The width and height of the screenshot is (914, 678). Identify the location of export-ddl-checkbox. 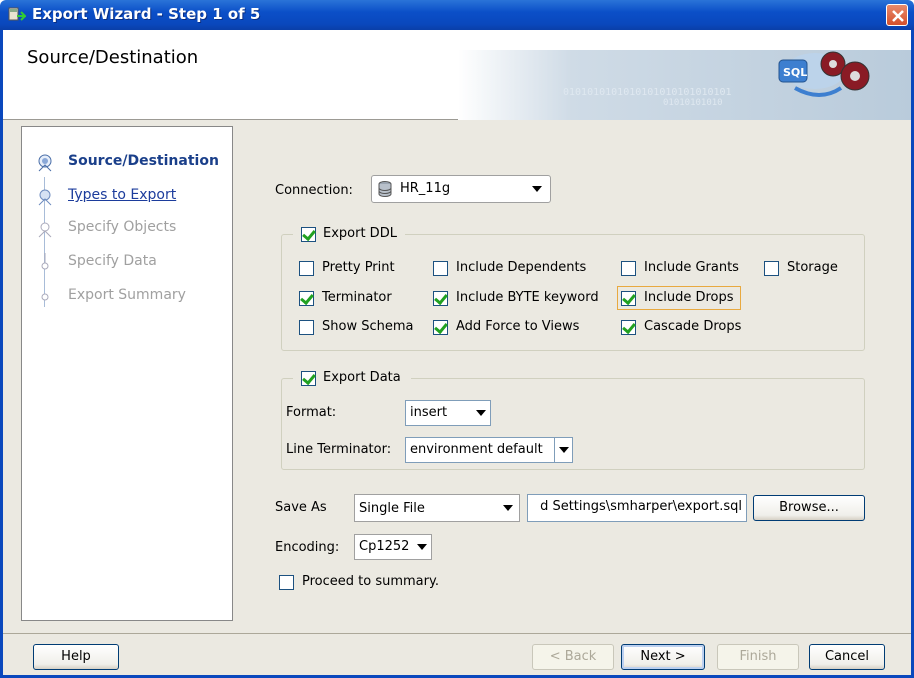
(308, 234).